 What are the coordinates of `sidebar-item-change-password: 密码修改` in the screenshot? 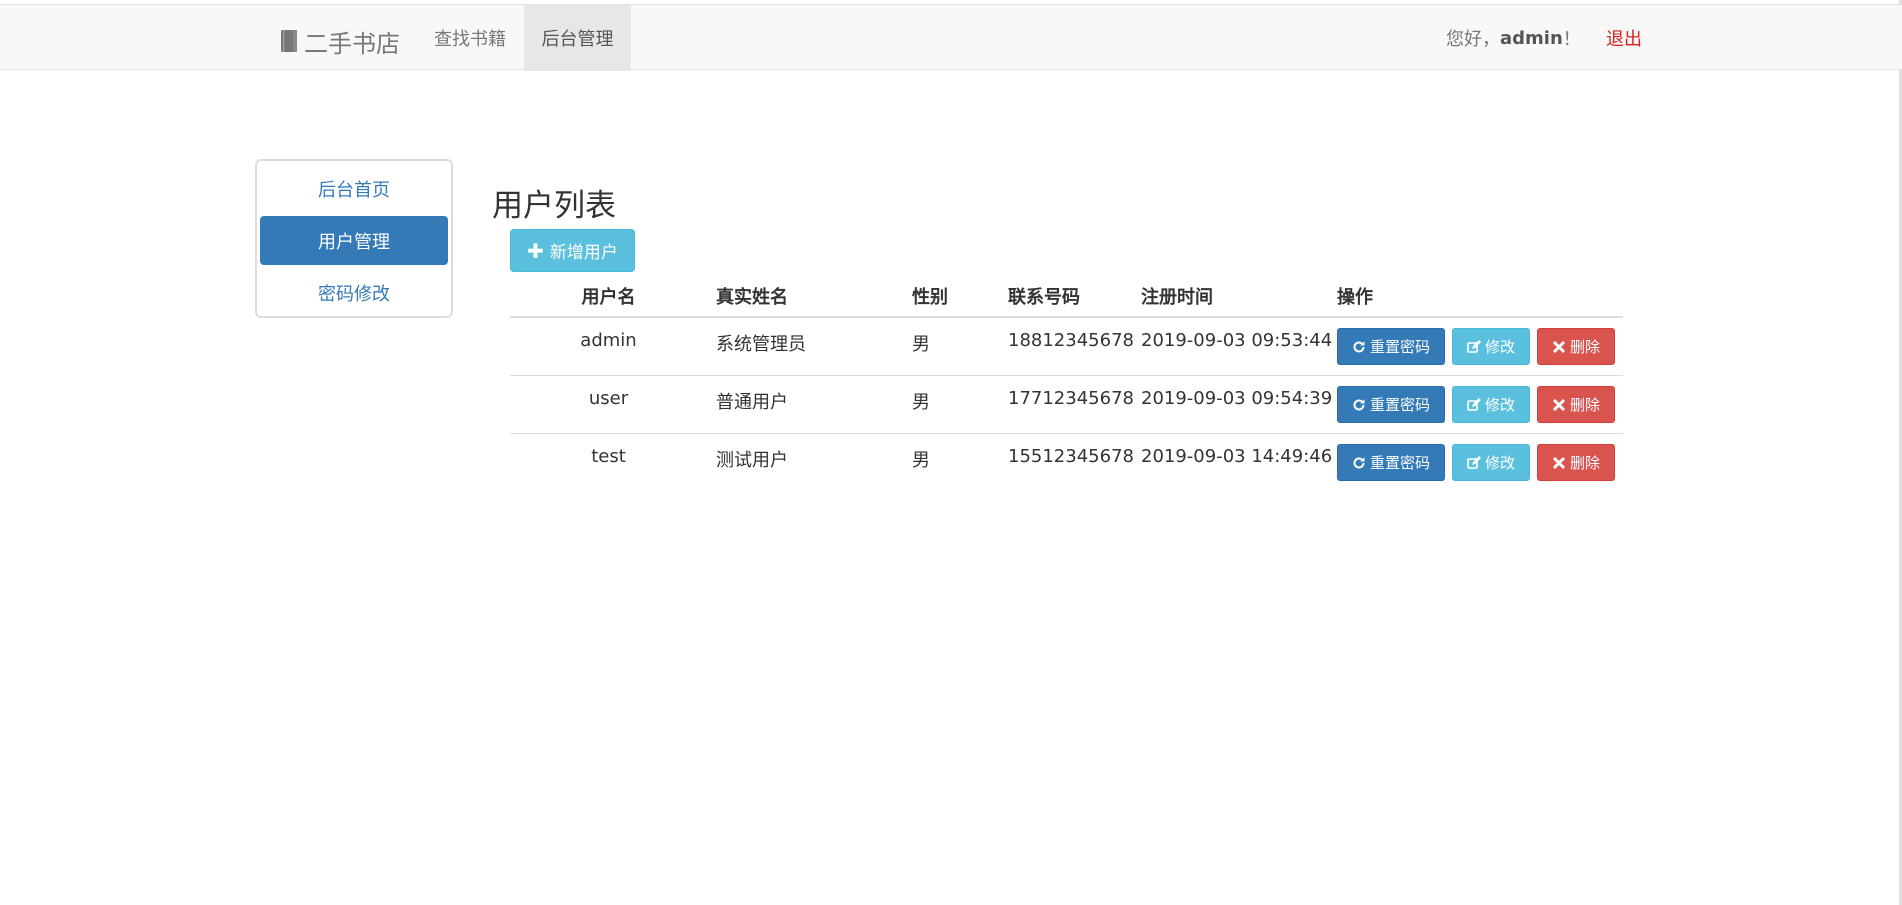 It's located at (354, 292).